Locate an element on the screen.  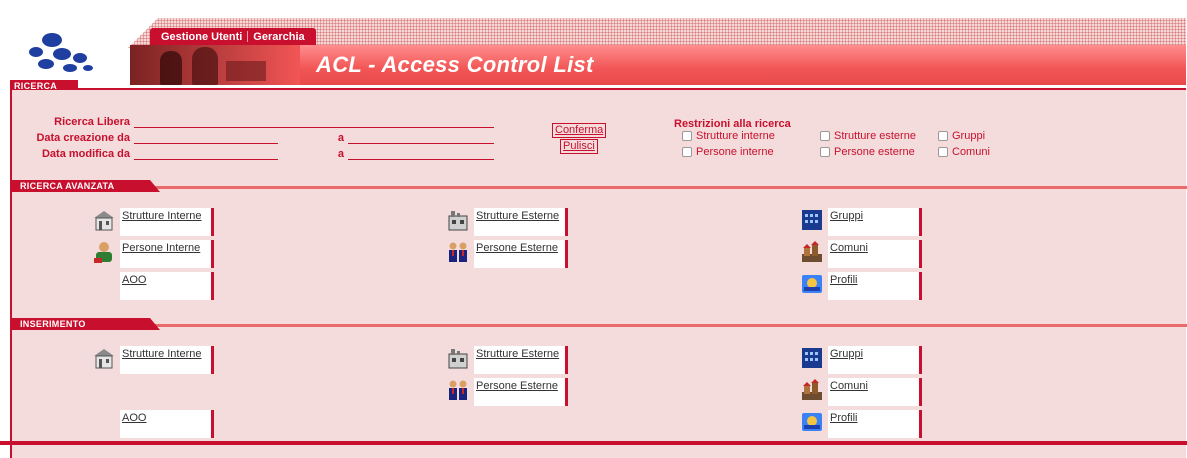
ins-comuni: Comuni is located at coordinates (861, 392).